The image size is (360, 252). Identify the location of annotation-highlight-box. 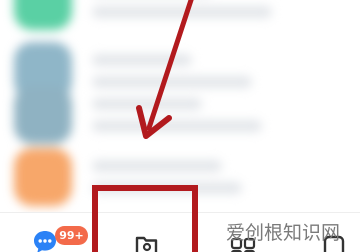
(145, 218).